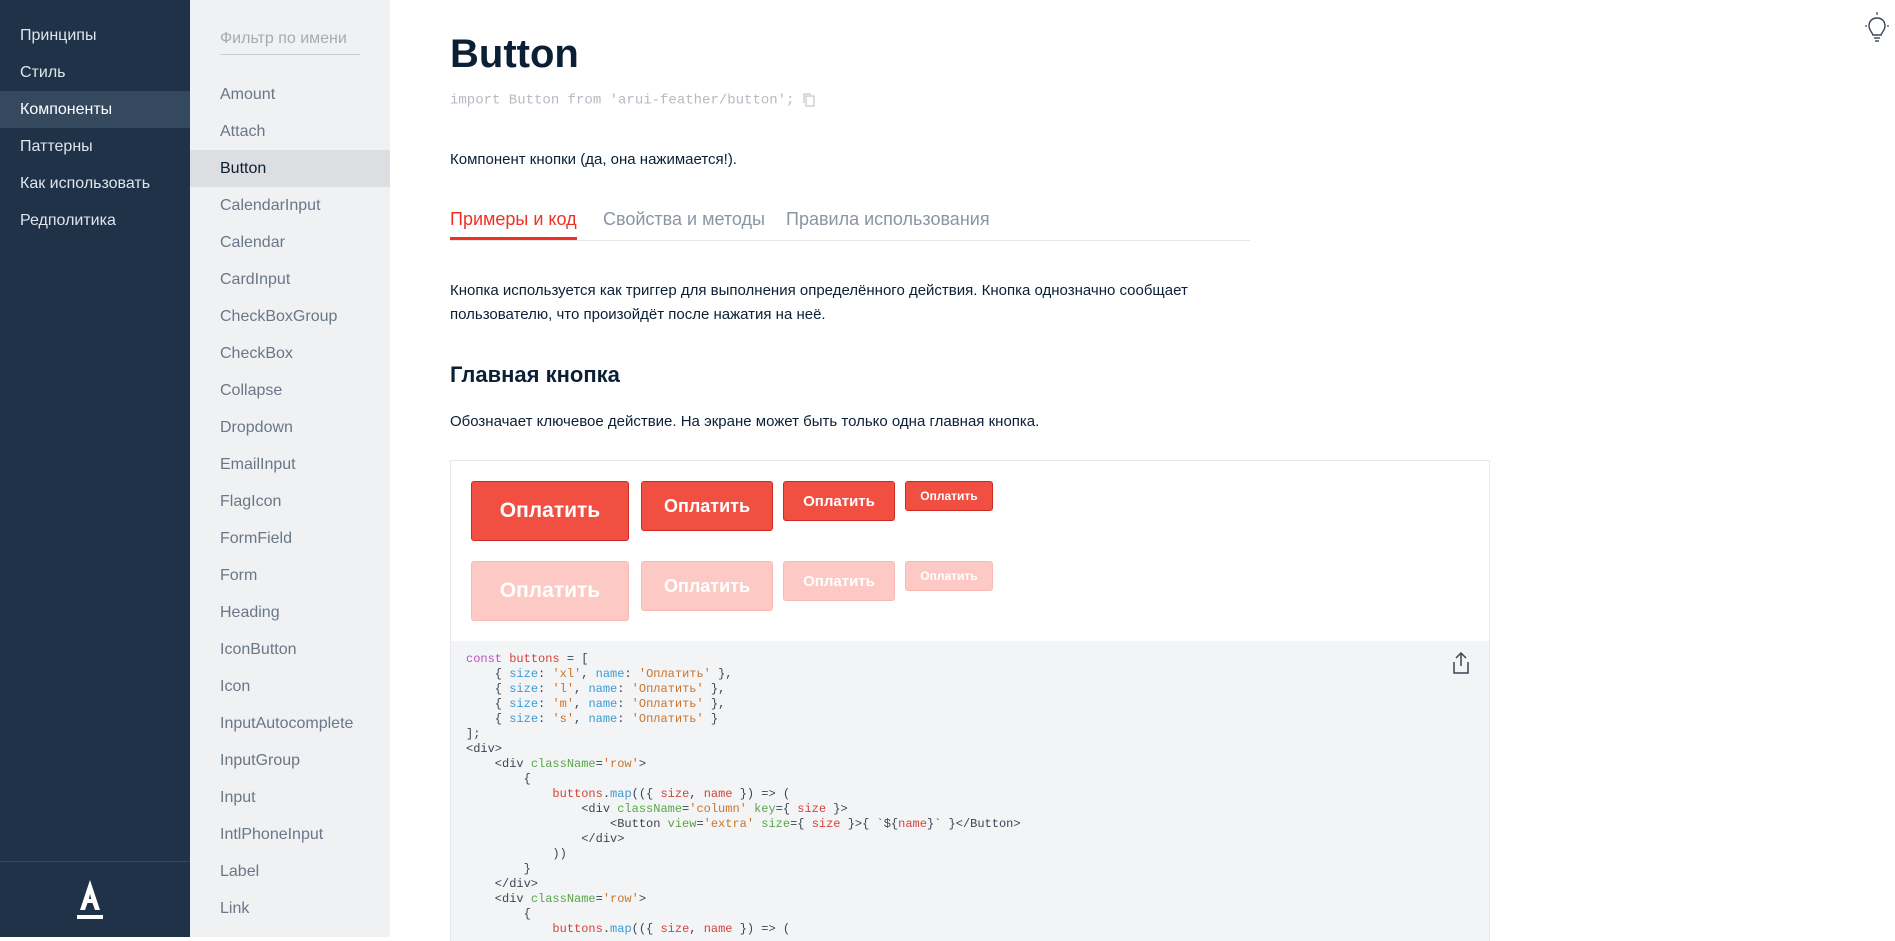 The image size is (1895, 941). I want to click on component-item-calendarinput: CalendarInput, so click(290, 205).